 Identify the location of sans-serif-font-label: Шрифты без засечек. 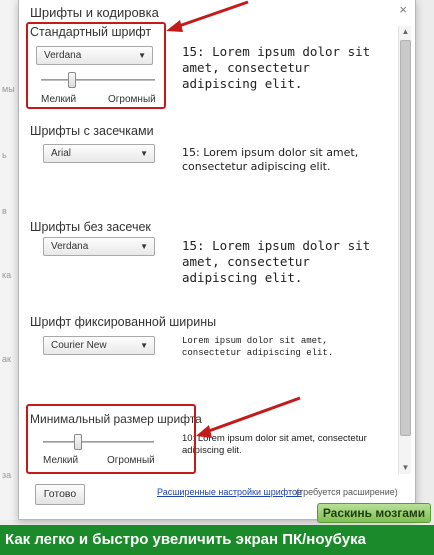
(90, 227).